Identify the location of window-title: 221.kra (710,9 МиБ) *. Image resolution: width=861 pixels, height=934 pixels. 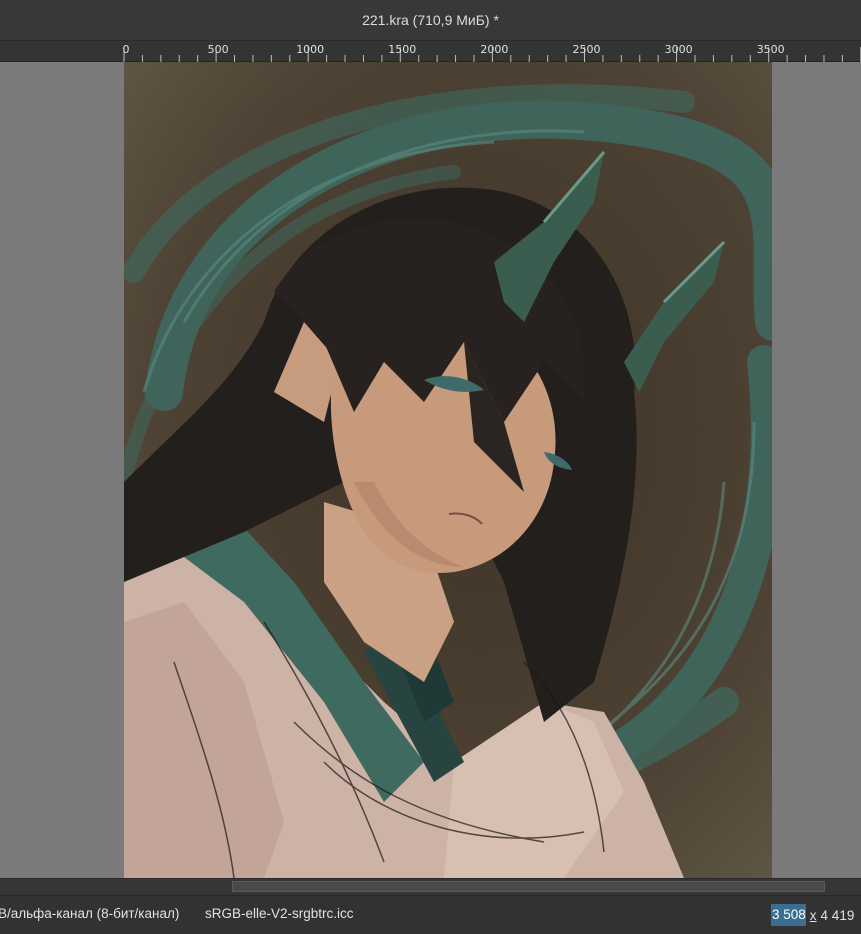
(430, 20).